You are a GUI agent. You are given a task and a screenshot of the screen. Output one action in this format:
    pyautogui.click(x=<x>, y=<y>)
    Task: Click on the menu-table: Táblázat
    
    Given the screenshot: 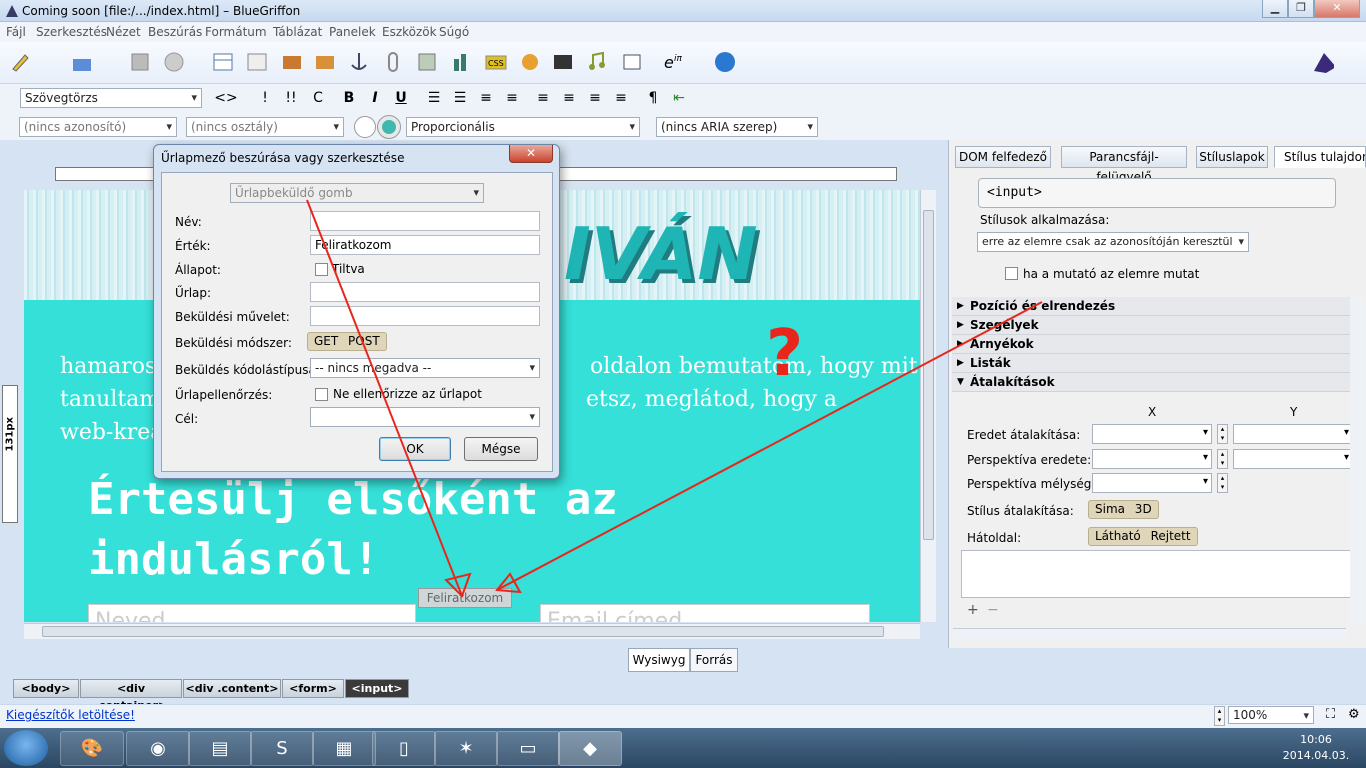 What is the action you would take?
    pyautogui.click(x=297, y=32)
    